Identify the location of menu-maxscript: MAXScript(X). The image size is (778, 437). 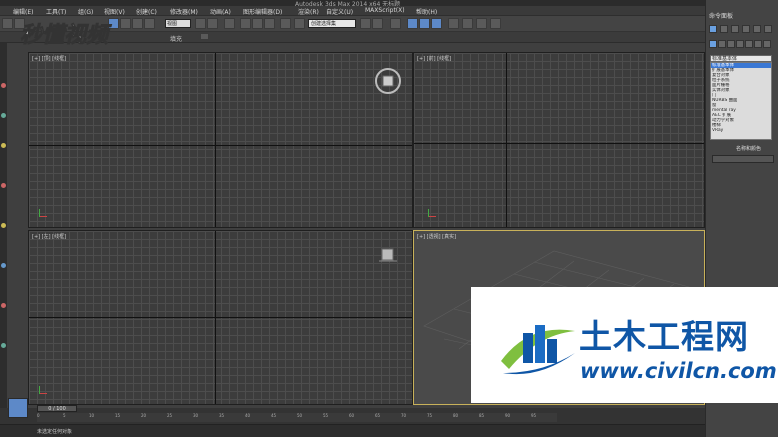
(385, 10).